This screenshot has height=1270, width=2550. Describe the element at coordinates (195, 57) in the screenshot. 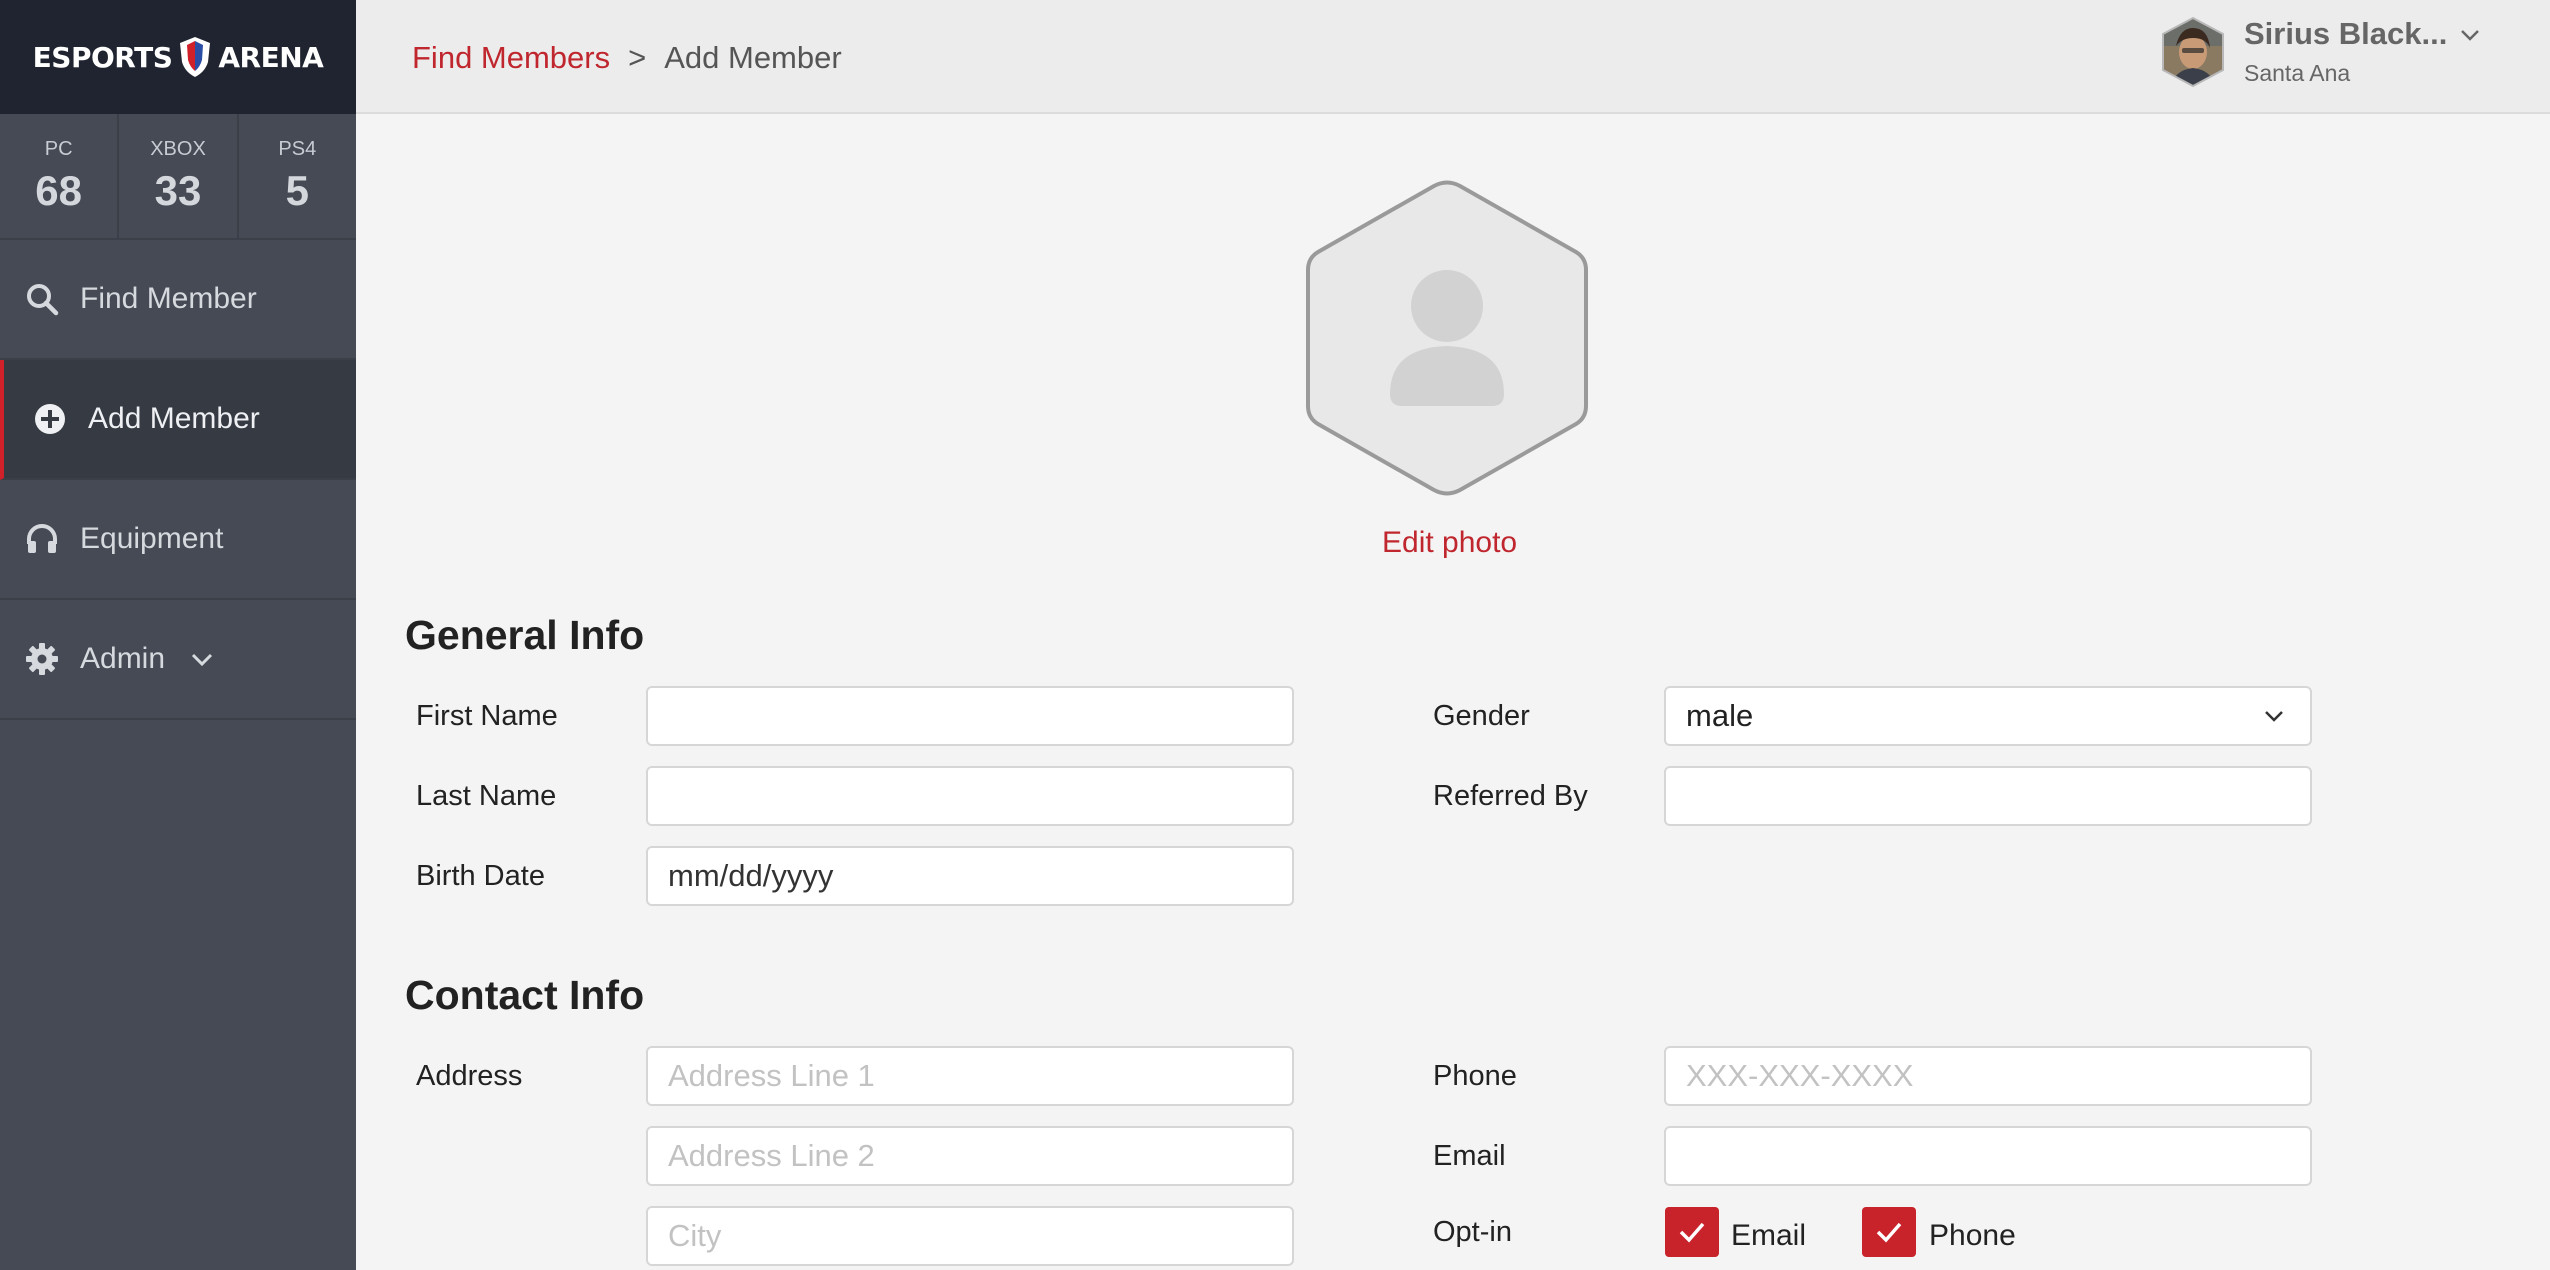

I see `logo-shield-icon` at that location.